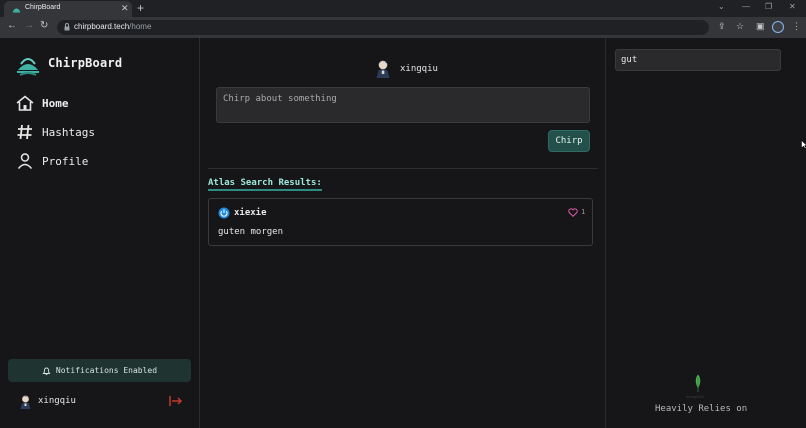 The image size is (806, 428). I want to click on current-user-name: xingqiu, so click(57, 401).